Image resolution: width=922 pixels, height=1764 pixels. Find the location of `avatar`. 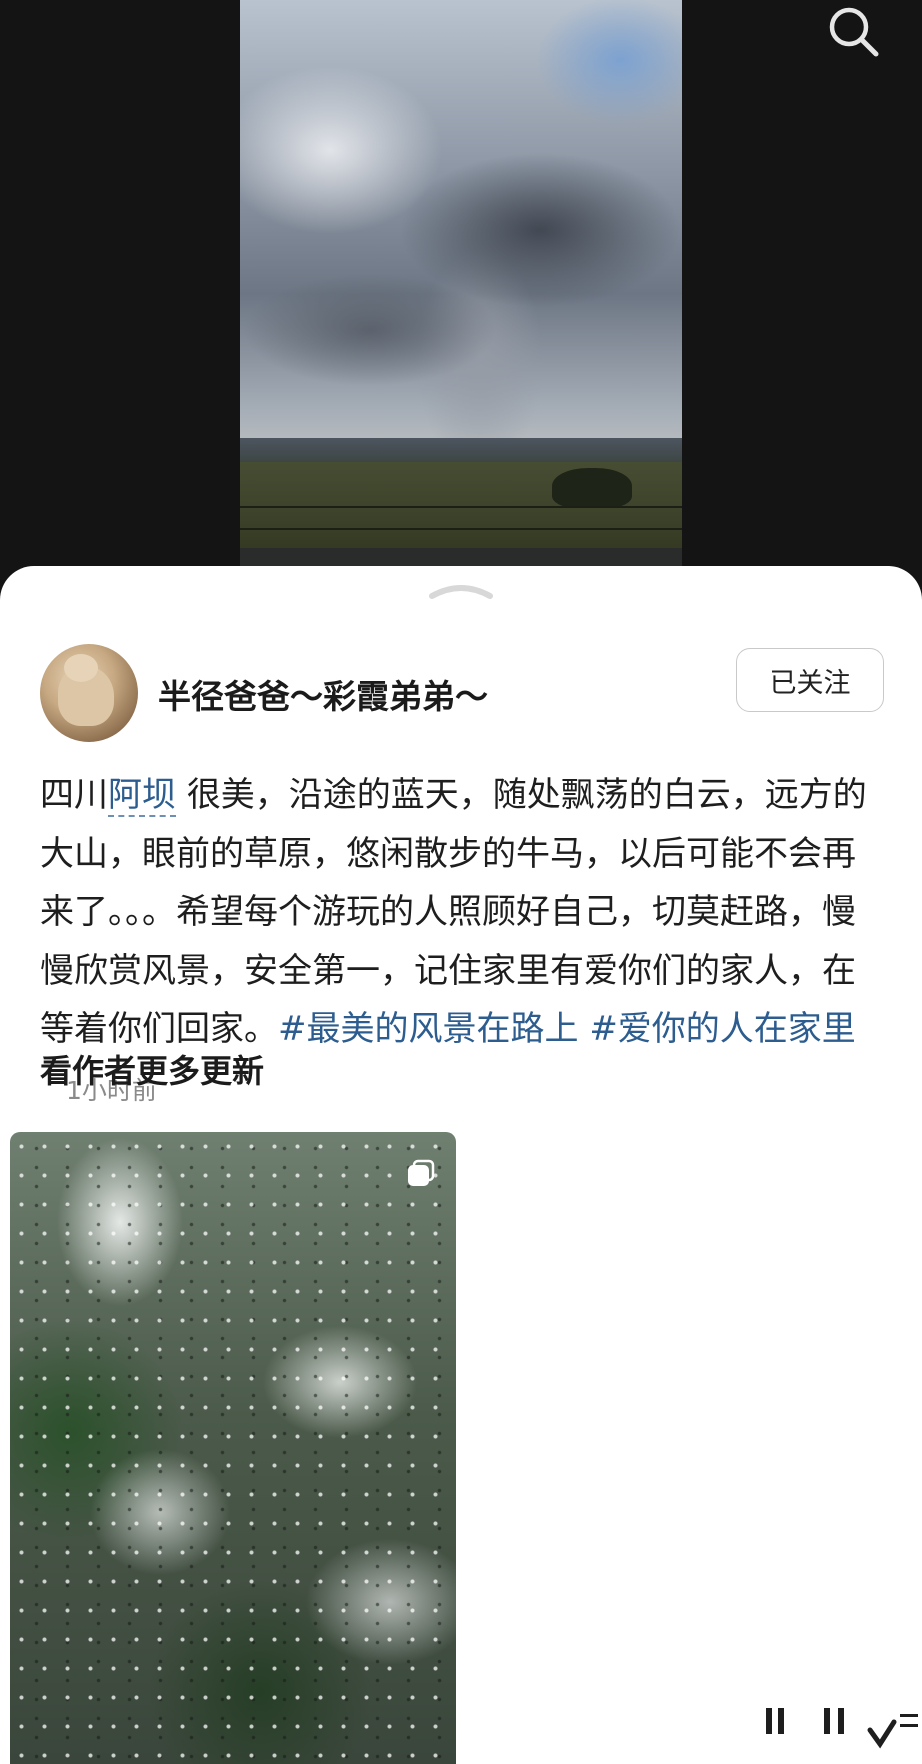

avatar is located at coordinates (89, 693).